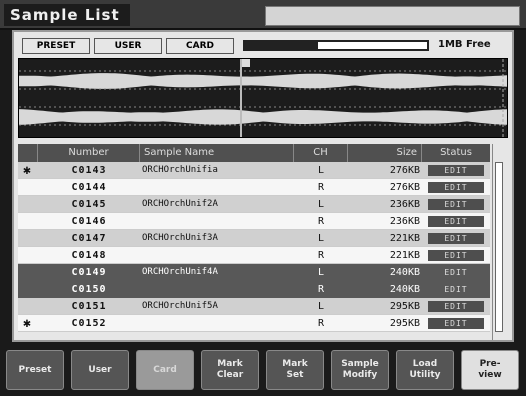 This screenshot has width=526, height=396. I want to click on function-button-7: Load Utility, so click(425, 370).